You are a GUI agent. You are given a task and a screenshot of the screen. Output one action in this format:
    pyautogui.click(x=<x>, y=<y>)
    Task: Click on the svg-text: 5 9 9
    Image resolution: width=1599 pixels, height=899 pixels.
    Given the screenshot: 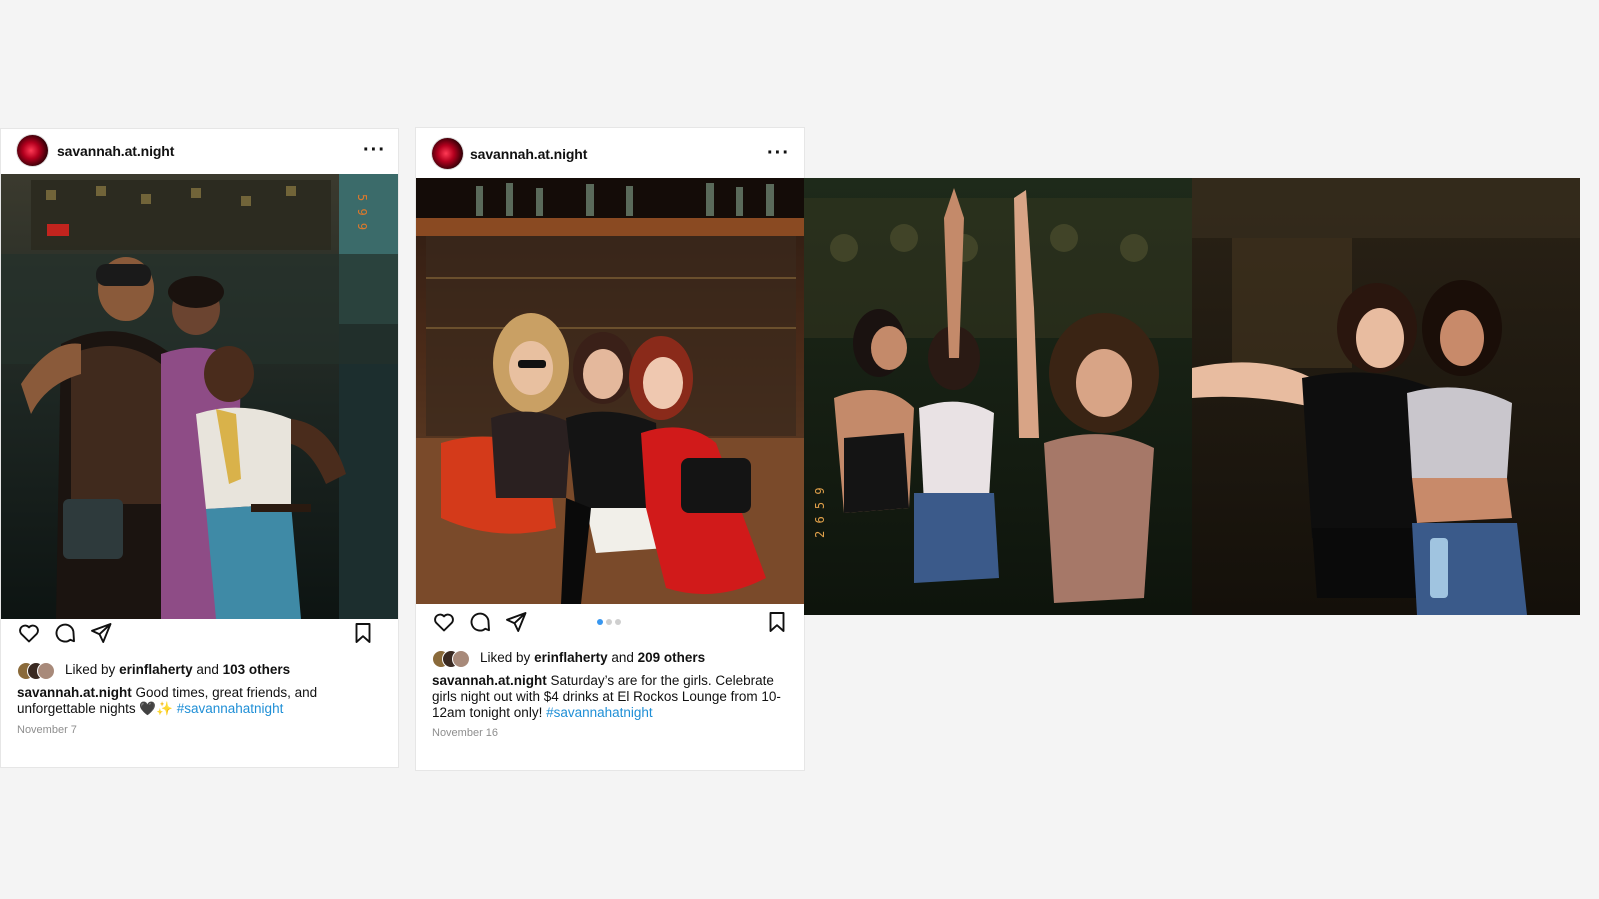 What is the action you would take?
    pyautogui.click(x=362, y=212)
    